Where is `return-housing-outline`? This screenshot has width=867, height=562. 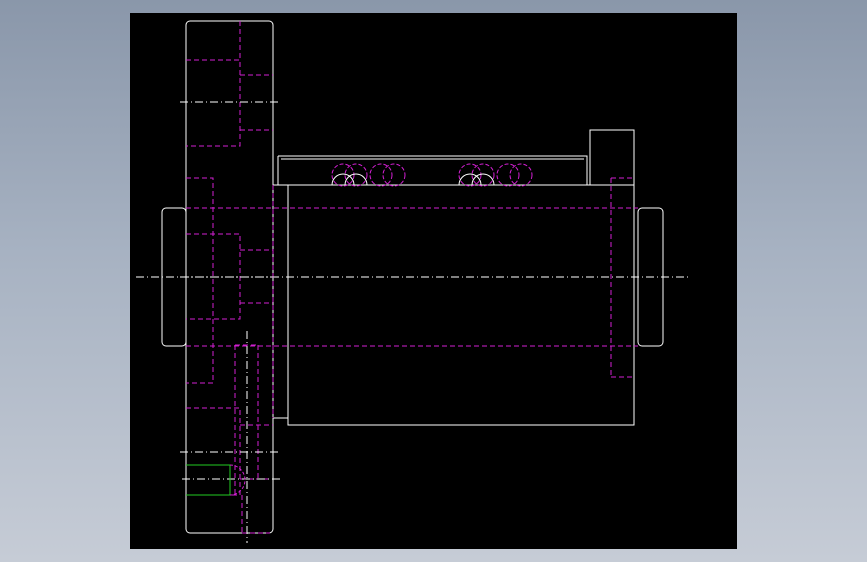 return-housing-outline is located at coordinates (432, 170).